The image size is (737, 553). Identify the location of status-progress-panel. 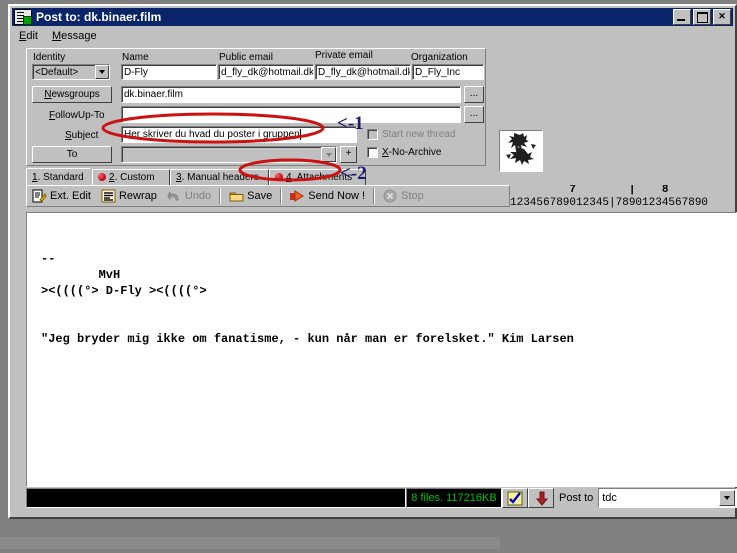
(216, 498).